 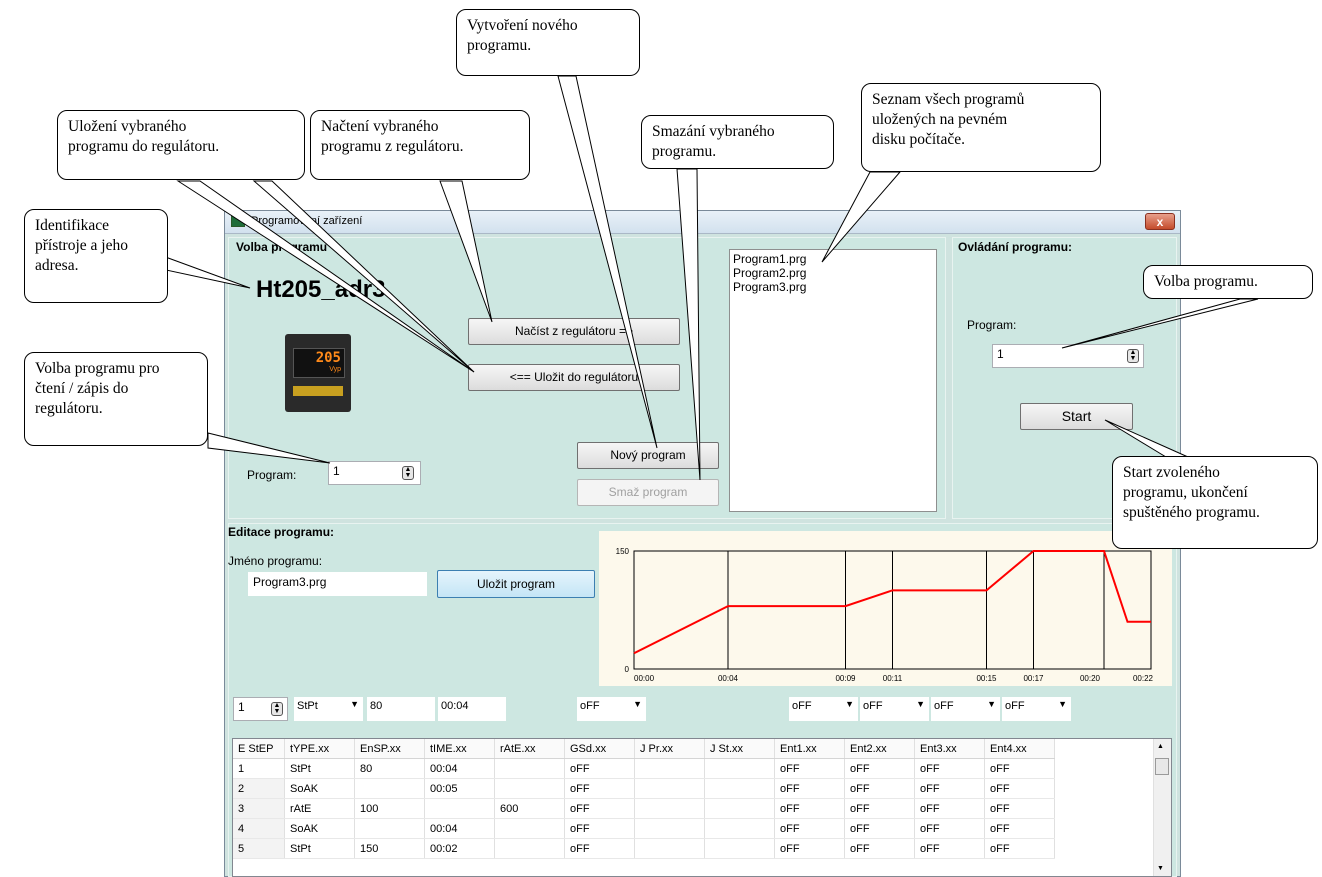 What do you see at coordinates (420, 145) in the screenshot?
I see `callout-load-from-controller: Načtení vybraného programu z regulátoru.` at bounding box center [420, 145].